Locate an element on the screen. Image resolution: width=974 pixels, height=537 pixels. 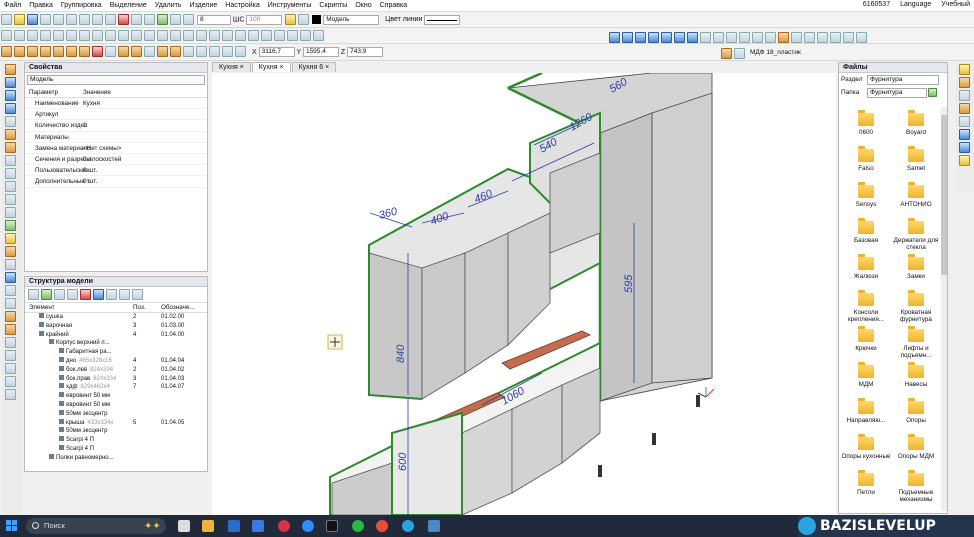
library-icon is located at coordinates (964, 82).